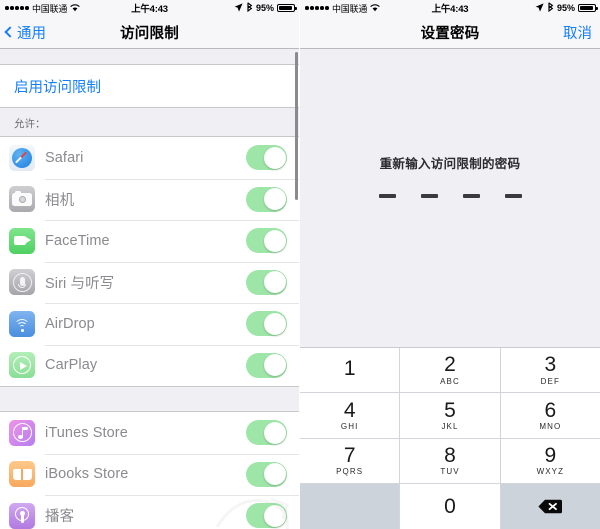 The height and width of the screenshot is (529, 600). I want to click on key-backspace, so click(550, 506).